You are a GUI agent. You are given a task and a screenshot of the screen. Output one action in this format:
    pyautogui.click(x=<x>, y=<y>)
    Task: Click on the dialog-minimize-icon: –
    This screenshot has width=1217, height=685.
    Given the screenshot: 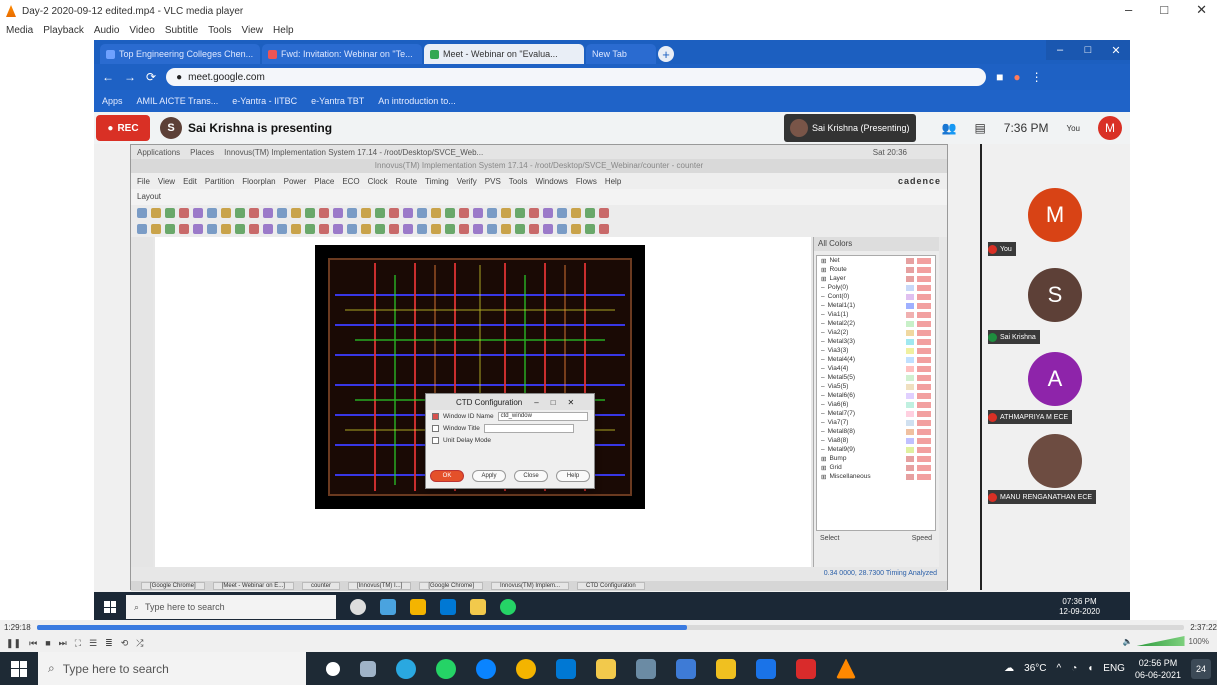 What is the action you would take?
    pyautogui.click(x=536, y=402)
    